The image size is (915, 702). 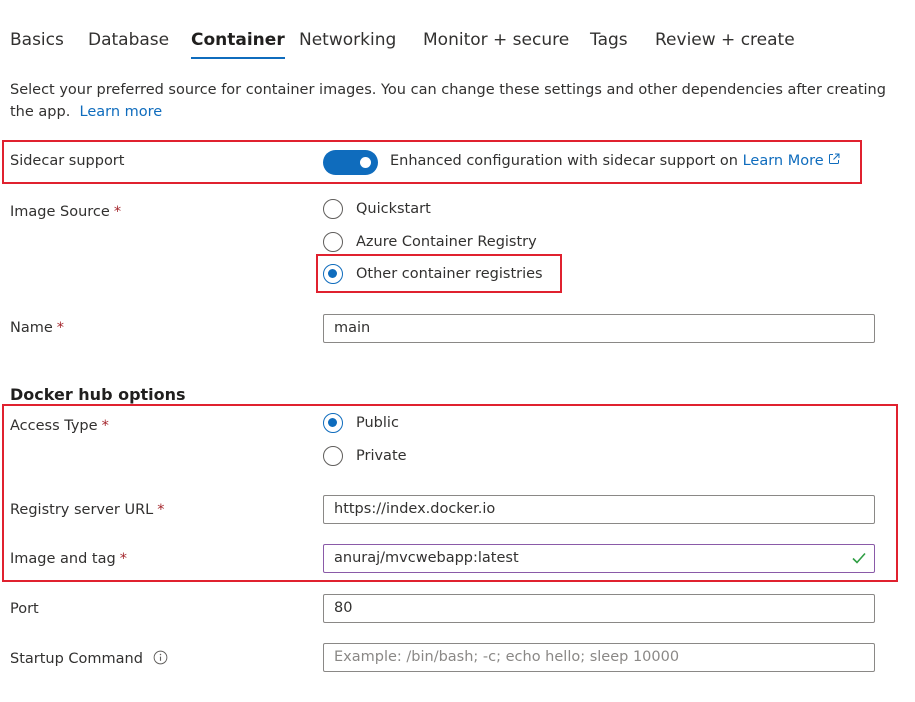 I want to click on name-label: Name *, so click(x=37, y=328).